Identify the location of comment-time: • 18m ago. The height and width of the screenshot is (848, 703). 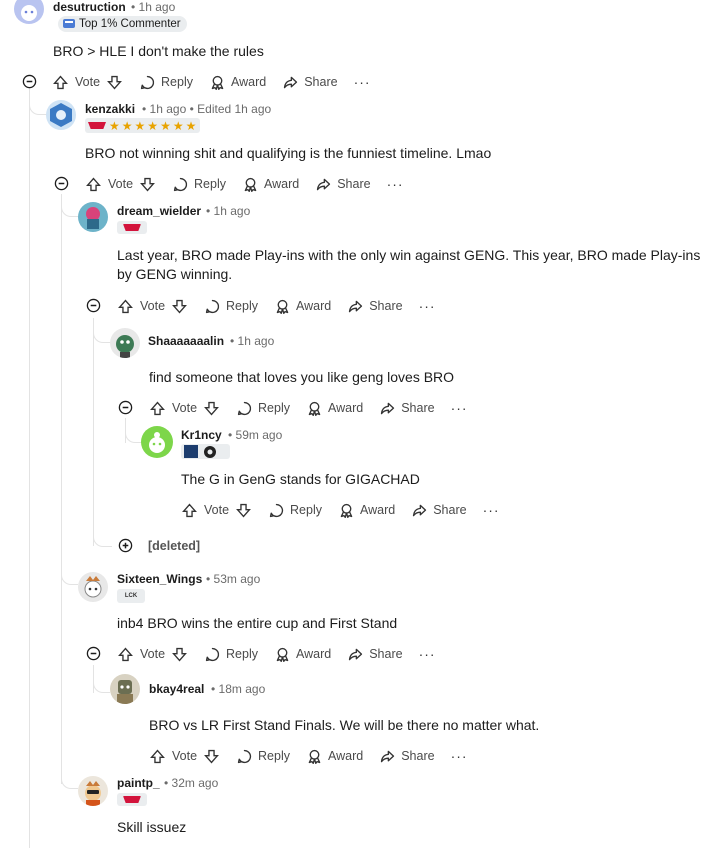
(238, 689).